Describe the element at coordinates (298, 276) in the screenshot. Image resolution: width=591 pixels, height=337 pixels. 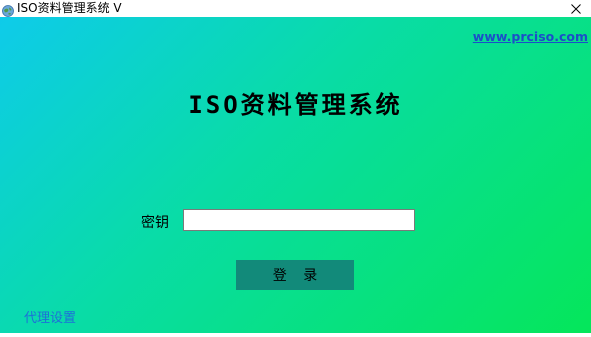
I see `login-button-label: 登 录` at that location.